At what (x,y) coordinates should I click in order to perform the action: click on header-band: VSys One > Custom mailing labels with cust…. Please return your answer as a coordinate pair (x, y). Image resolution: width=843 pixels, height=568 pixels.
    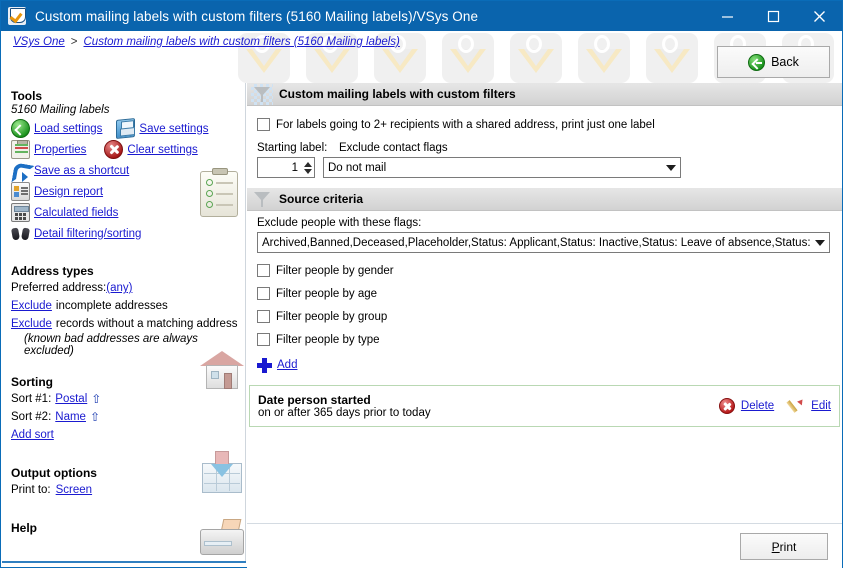
    Looking at the image, I should click on (422, 57).